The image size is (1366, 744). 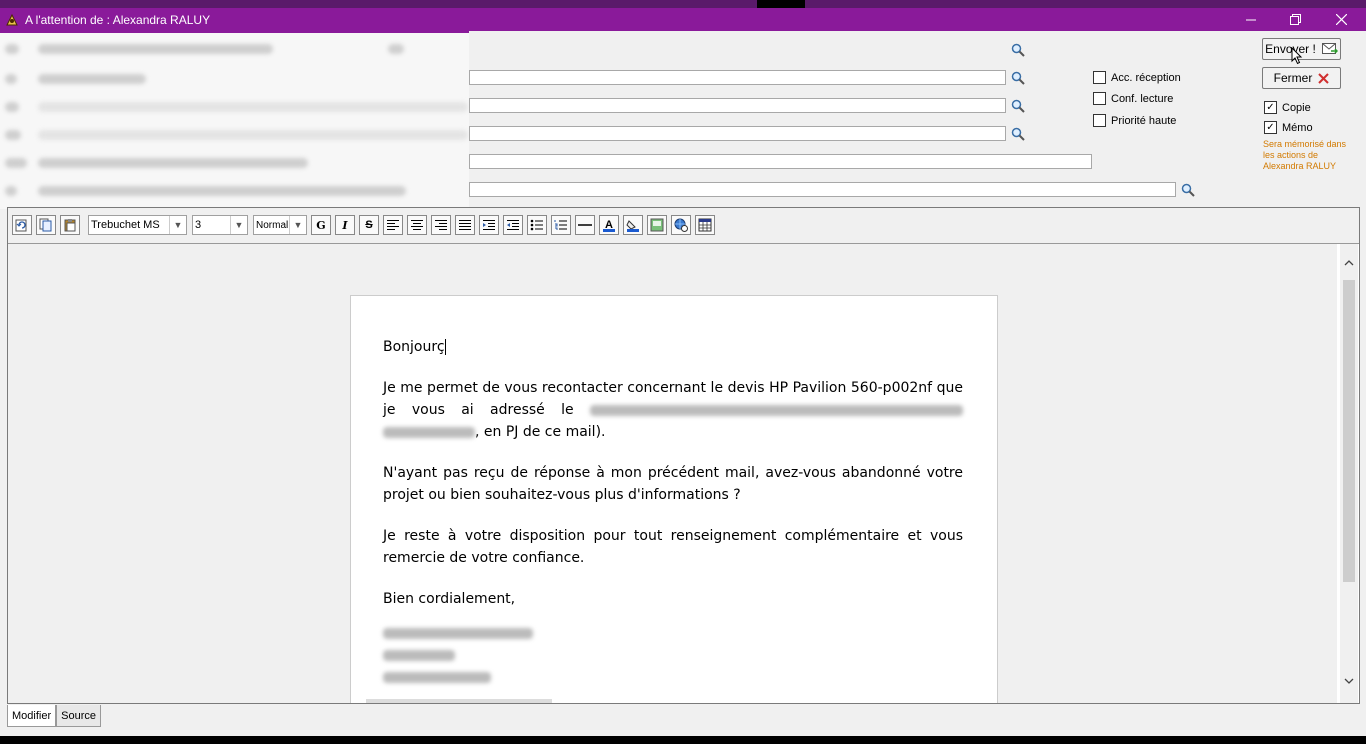 I want to click on align-center-button, so click(x=417, y=225).